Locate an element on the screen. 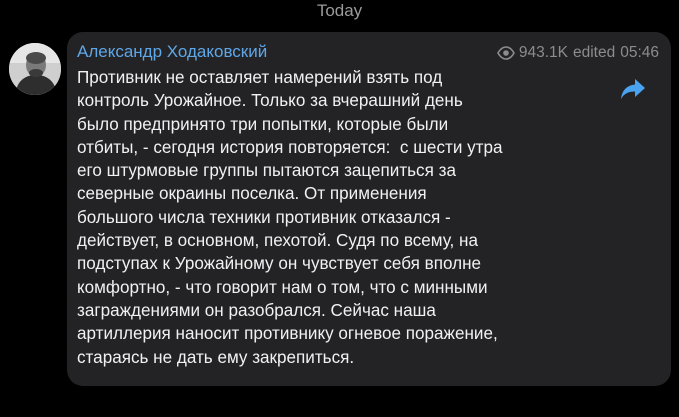 This screenshot has height=417, width=679. date-separator: Today is located at coordinates (339, 10).